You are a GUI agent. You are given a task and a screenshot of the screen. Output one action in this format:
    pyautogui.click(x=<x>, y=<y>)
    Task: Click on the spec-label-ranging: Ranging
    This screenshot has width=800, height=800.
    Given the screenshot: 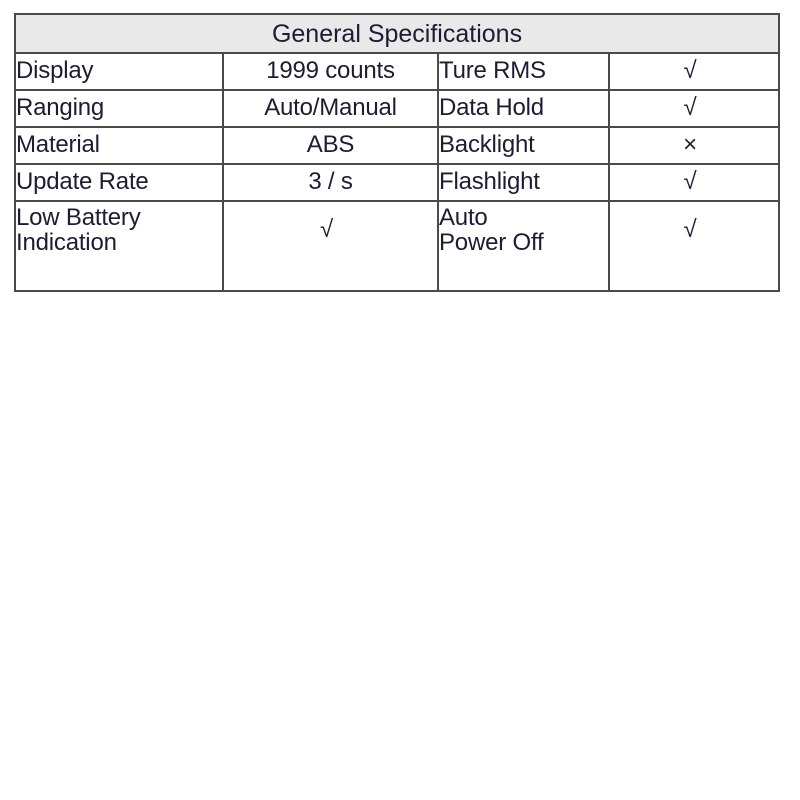 What is the action you would take?
    pyautogui.click(x=119, y=108)
    